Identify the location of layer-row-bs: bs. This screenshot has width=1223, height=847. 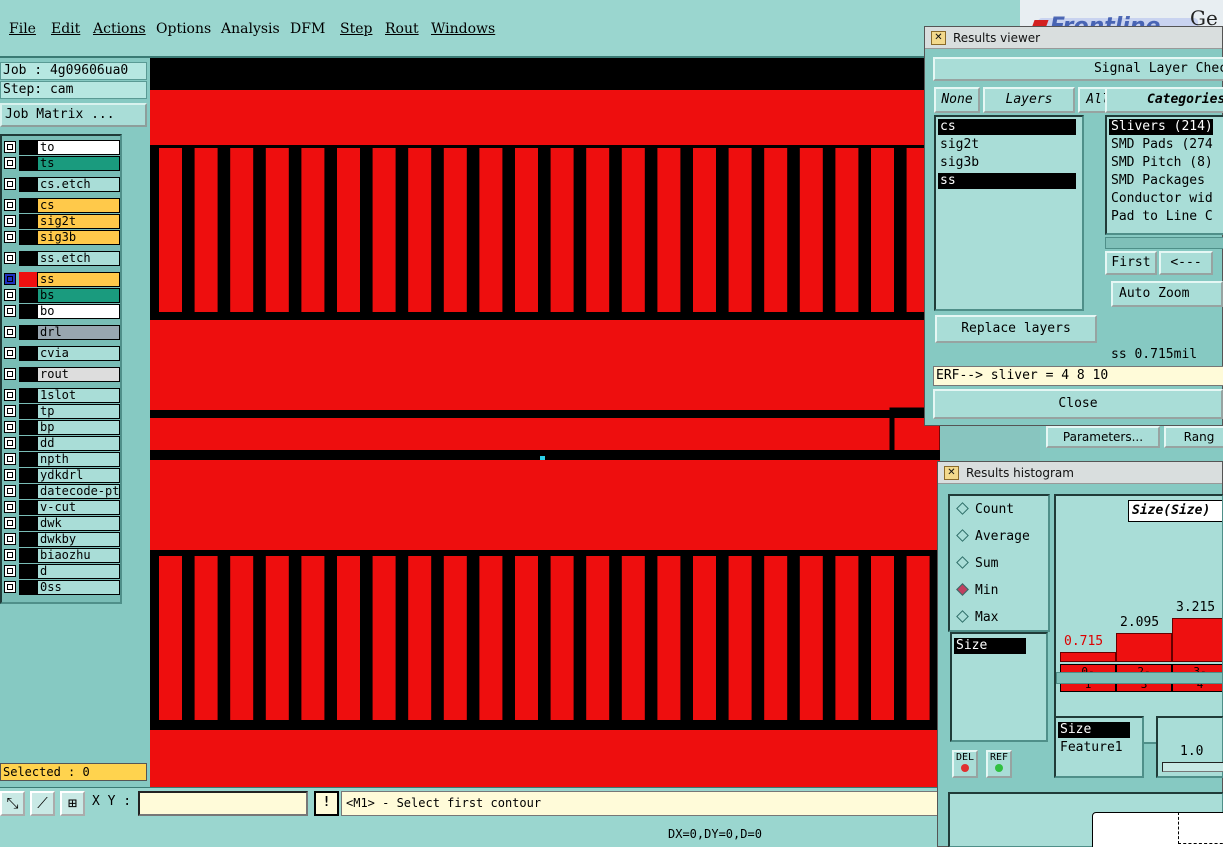
(62, 295).